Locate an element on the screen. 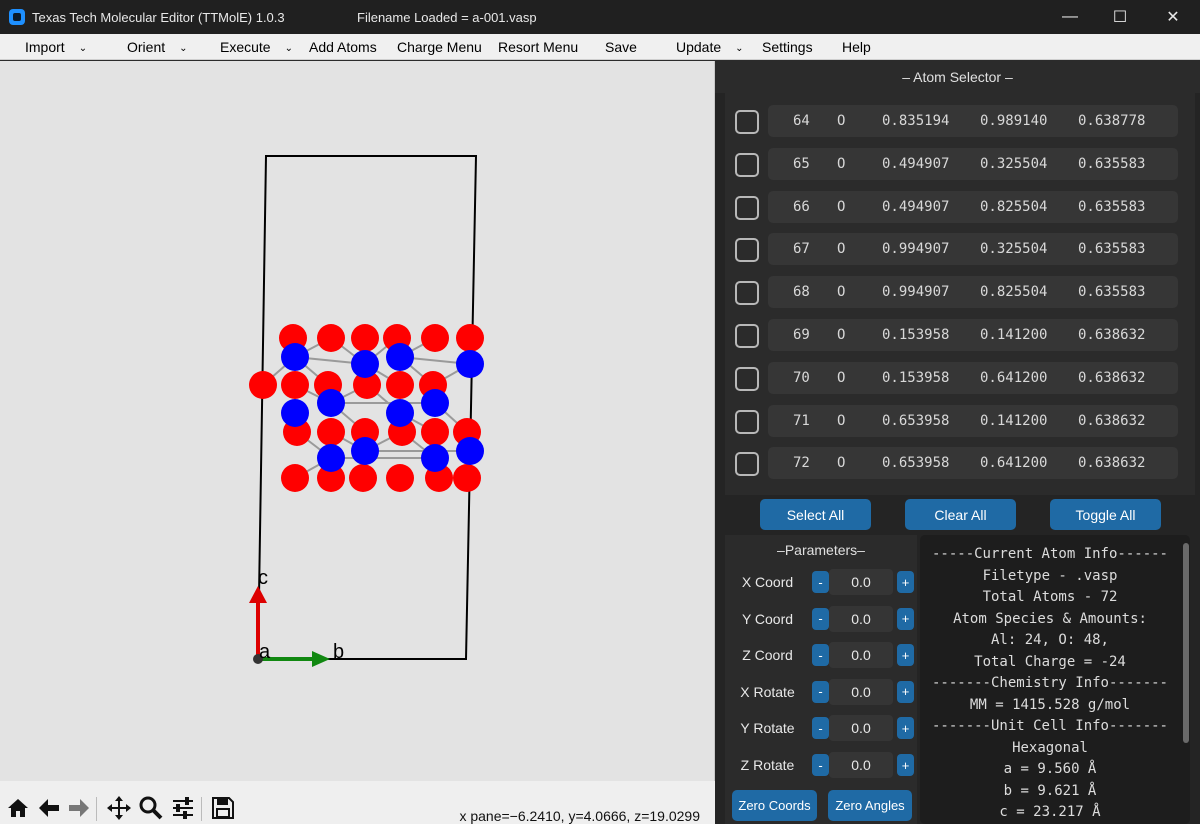  home-icon is located at coordinates (18, 808).